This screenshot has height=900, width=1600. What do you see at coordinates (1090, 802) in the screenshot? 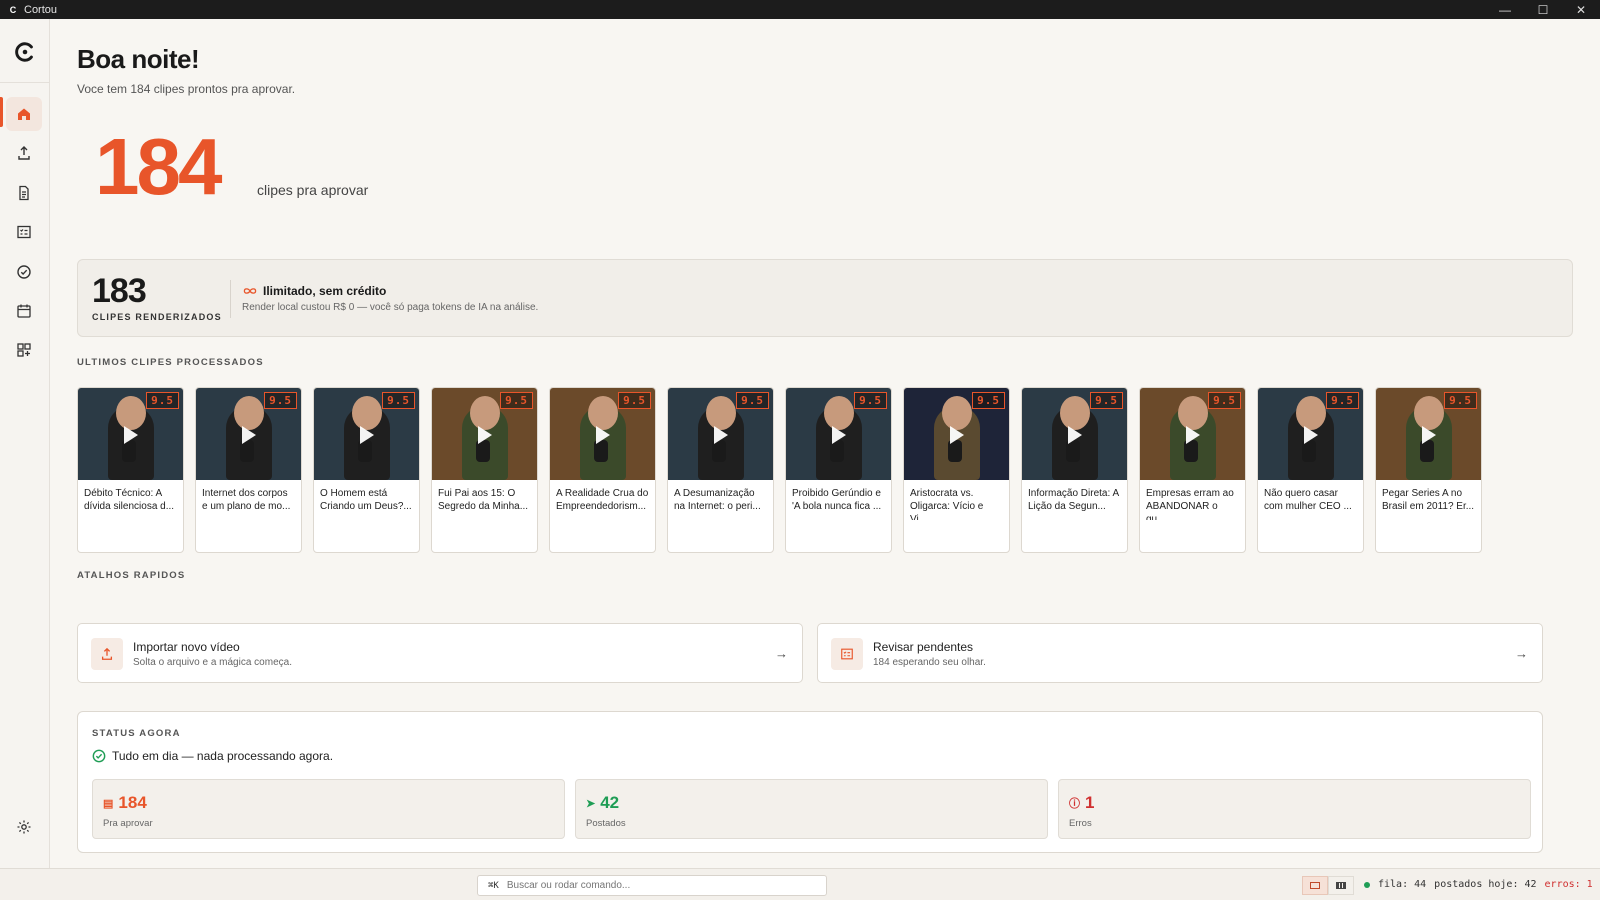
I see `stat-value: 1` at bounding box center [1090, 802].